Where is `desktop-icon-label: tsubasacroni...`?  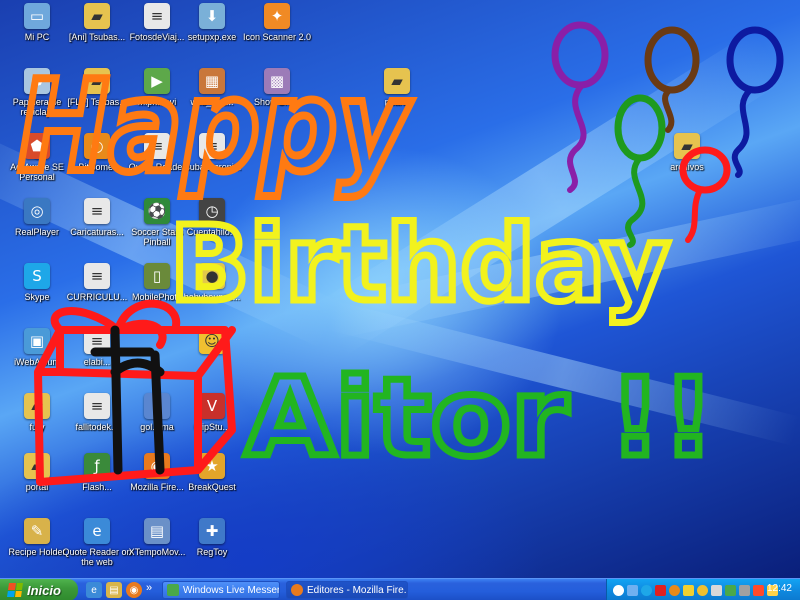
desktop-icon-label: tsubasacroni... is located at coordinates (212, 167).